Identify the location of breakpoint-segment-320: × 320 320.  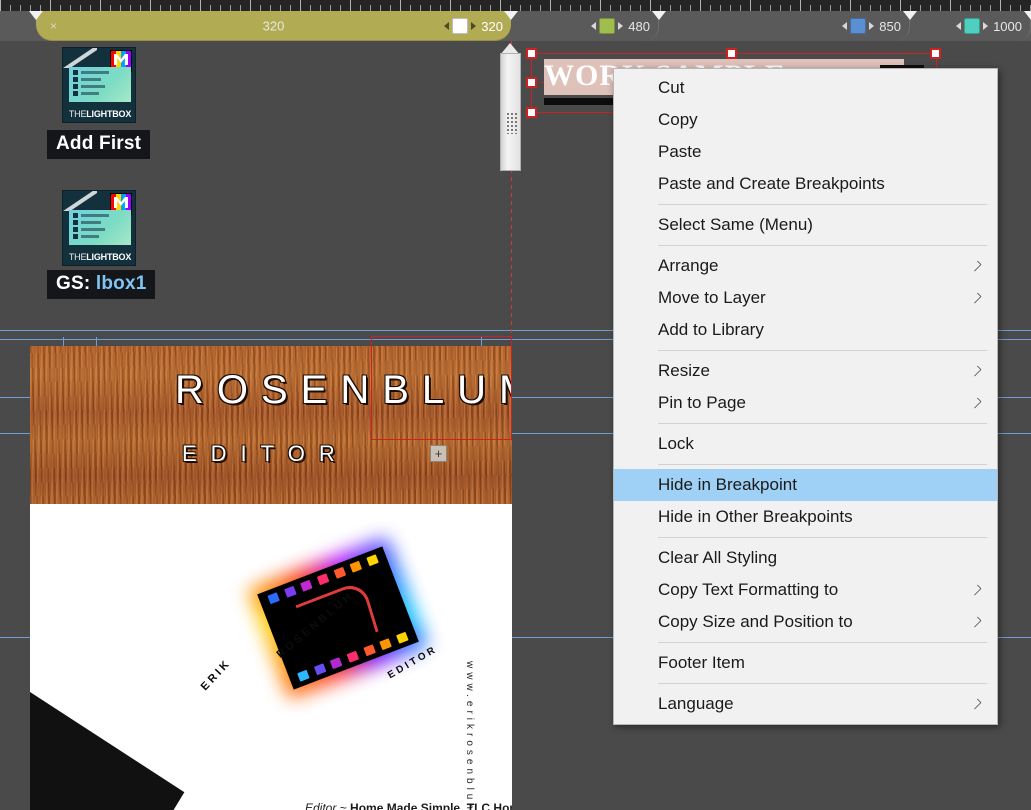
(273, 26).